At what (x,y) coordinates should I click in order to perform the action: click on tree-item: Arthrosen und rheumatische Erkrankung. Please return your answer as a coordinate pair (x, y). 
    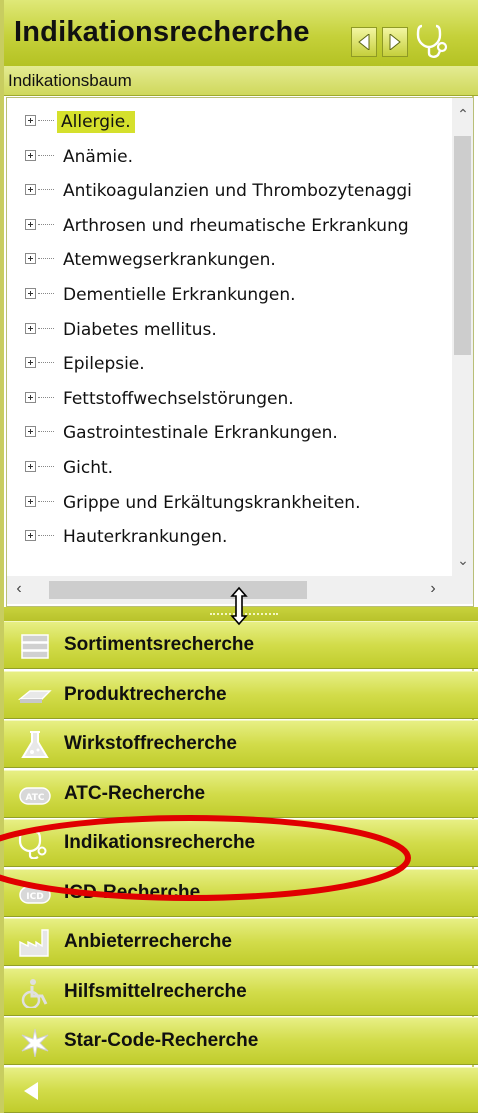
    Looking at the image, I should click on (229, 227).